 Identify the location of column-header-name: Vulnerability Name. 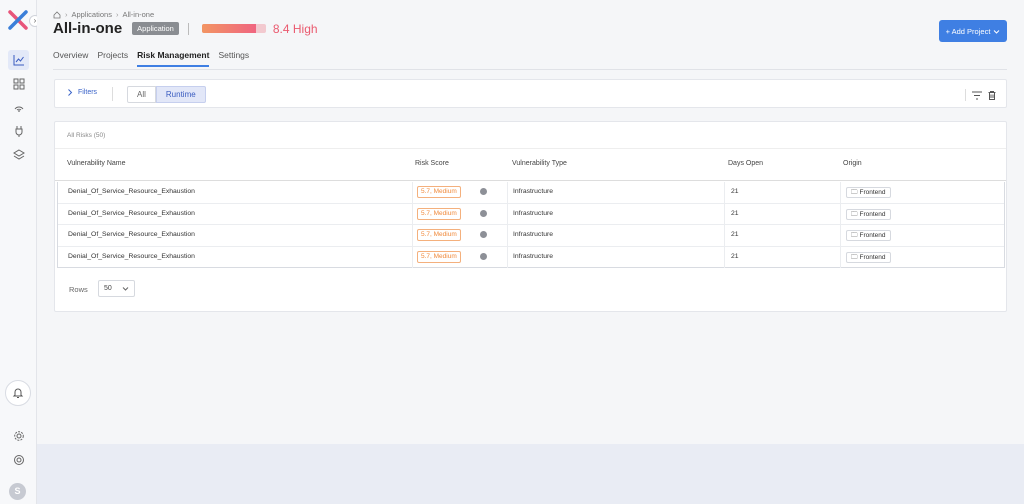
(96, 163).